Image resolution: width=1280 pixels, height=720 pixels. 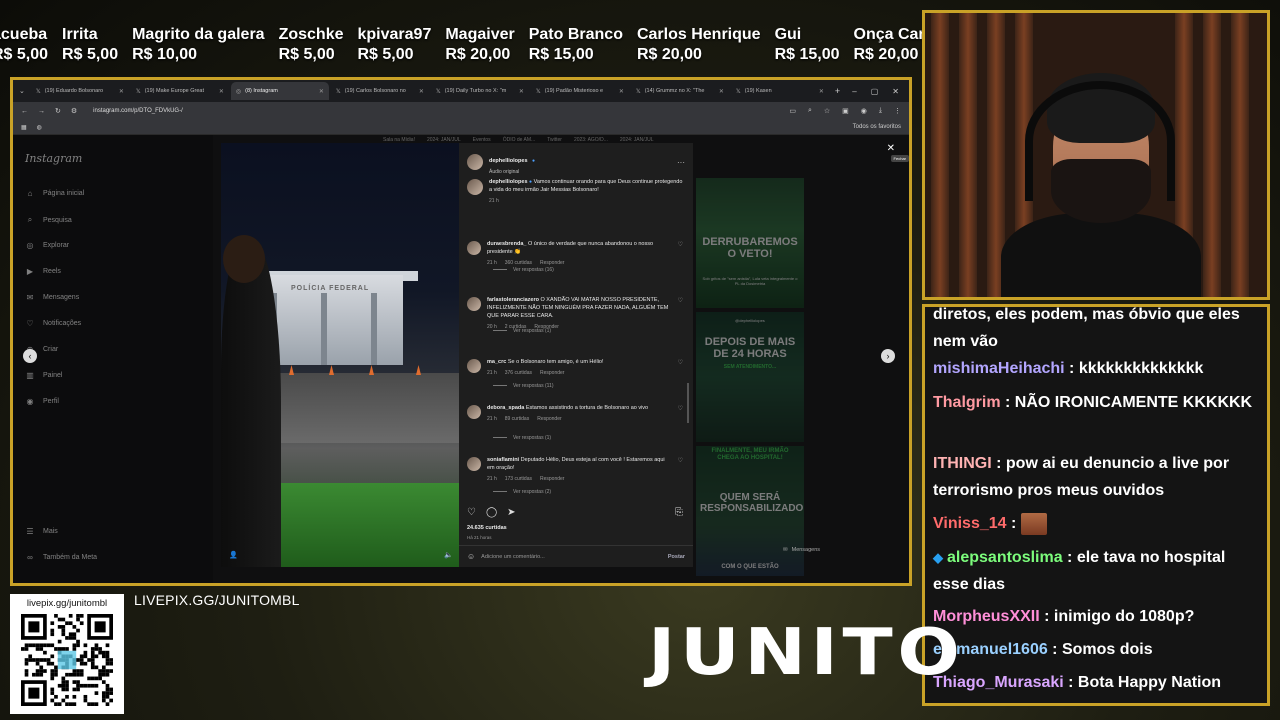 What do you see at coordinates (512, 172) in the screenshot?
I see `audio-label: Áudio original` at bounding box center [512, 172].